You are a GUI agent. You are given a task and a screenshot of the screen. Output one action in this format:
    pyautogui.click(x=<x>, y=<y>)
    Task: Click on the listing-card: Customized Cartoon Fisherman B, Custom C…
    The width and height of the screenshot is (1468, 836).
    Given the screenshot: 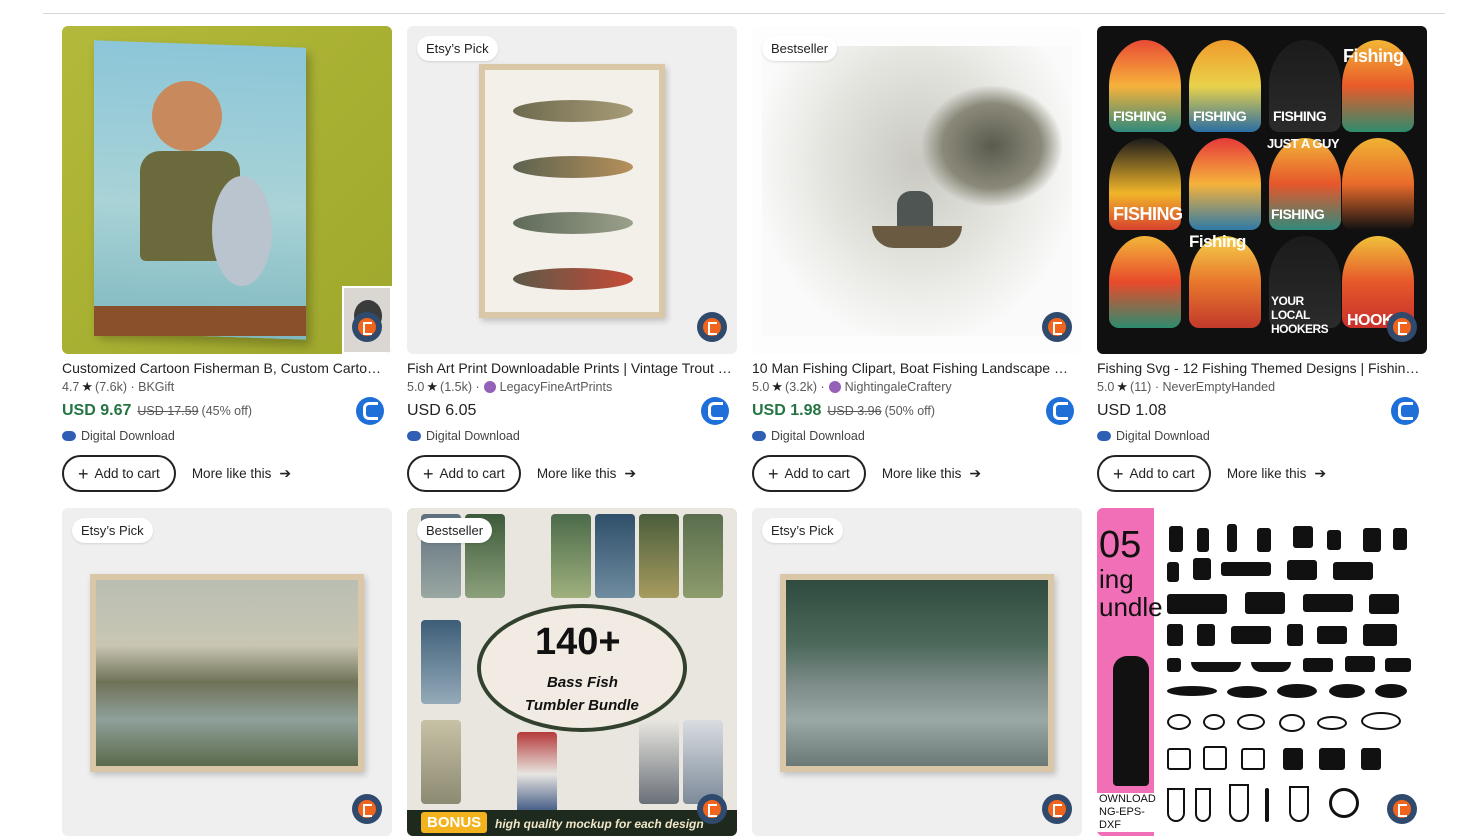 What is the action you would take?
    pyautogui.click(x=227, y=266)
    